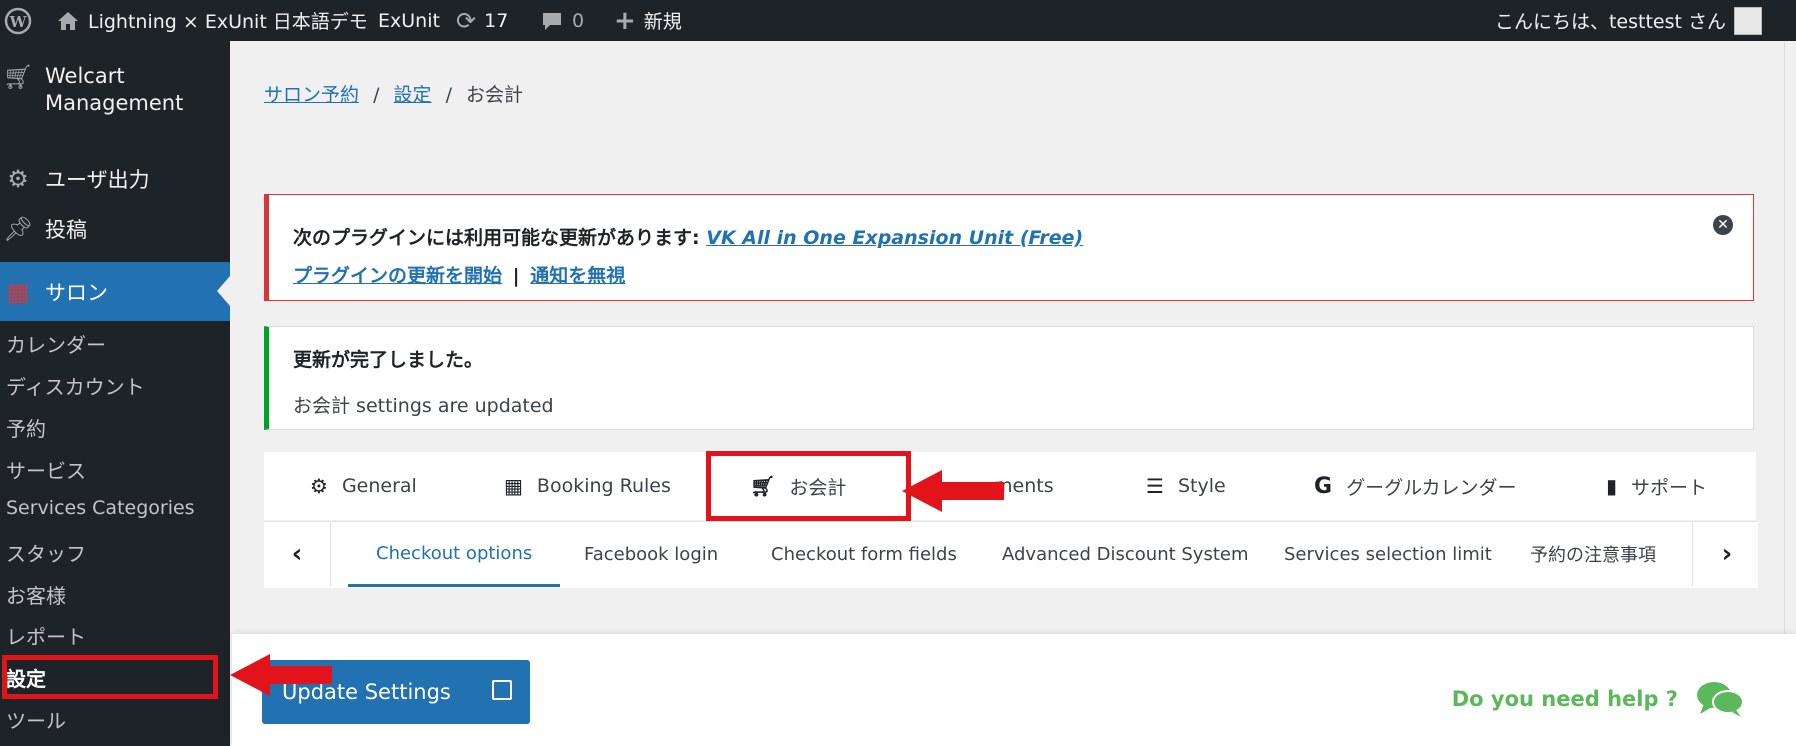 The height and width of the screenshot is (746, 1796). What do you see at coordinates (953, 491) in the screenshot?
I see `annotation-arrow-tab` at bounding box center [953, 491].